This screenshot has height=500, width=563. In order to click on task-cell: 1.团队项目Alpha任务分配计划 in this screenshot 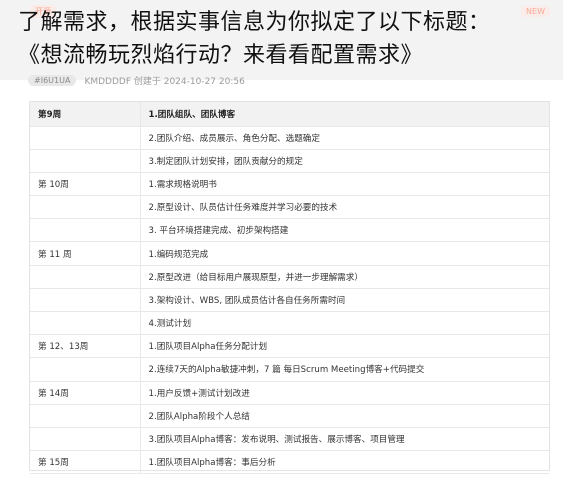, I will do `click(344, 346)`.